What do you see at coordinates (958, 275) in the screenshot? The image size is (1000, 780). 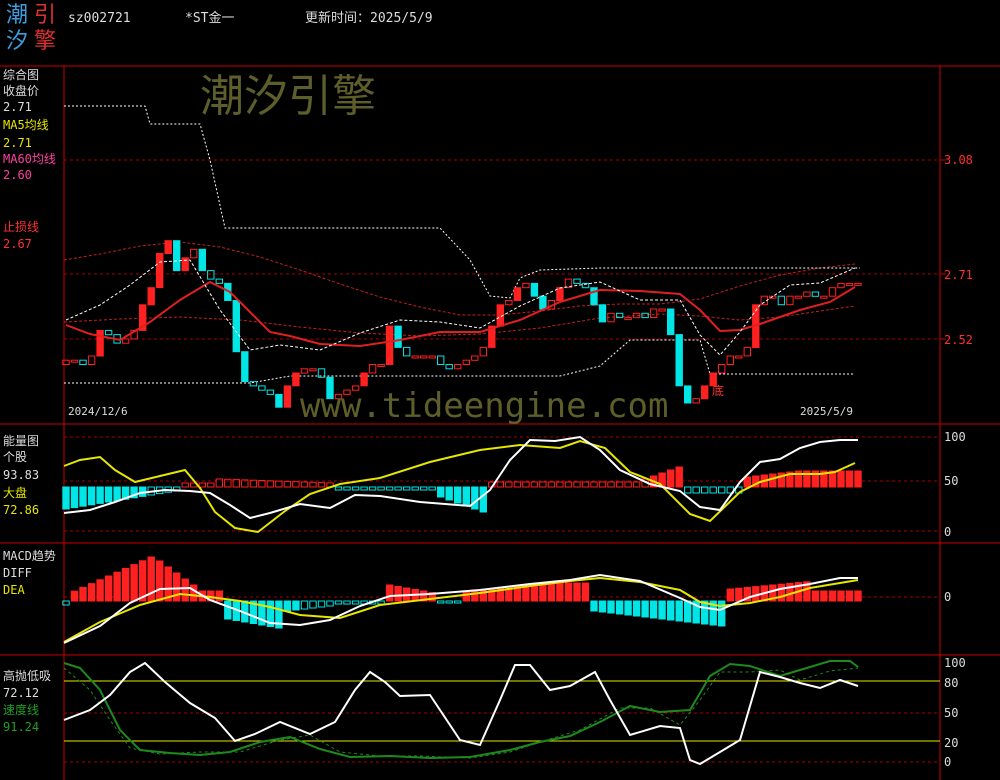 I see `price-axis-label-mid: 2.71` at bounding box center [958, 275].